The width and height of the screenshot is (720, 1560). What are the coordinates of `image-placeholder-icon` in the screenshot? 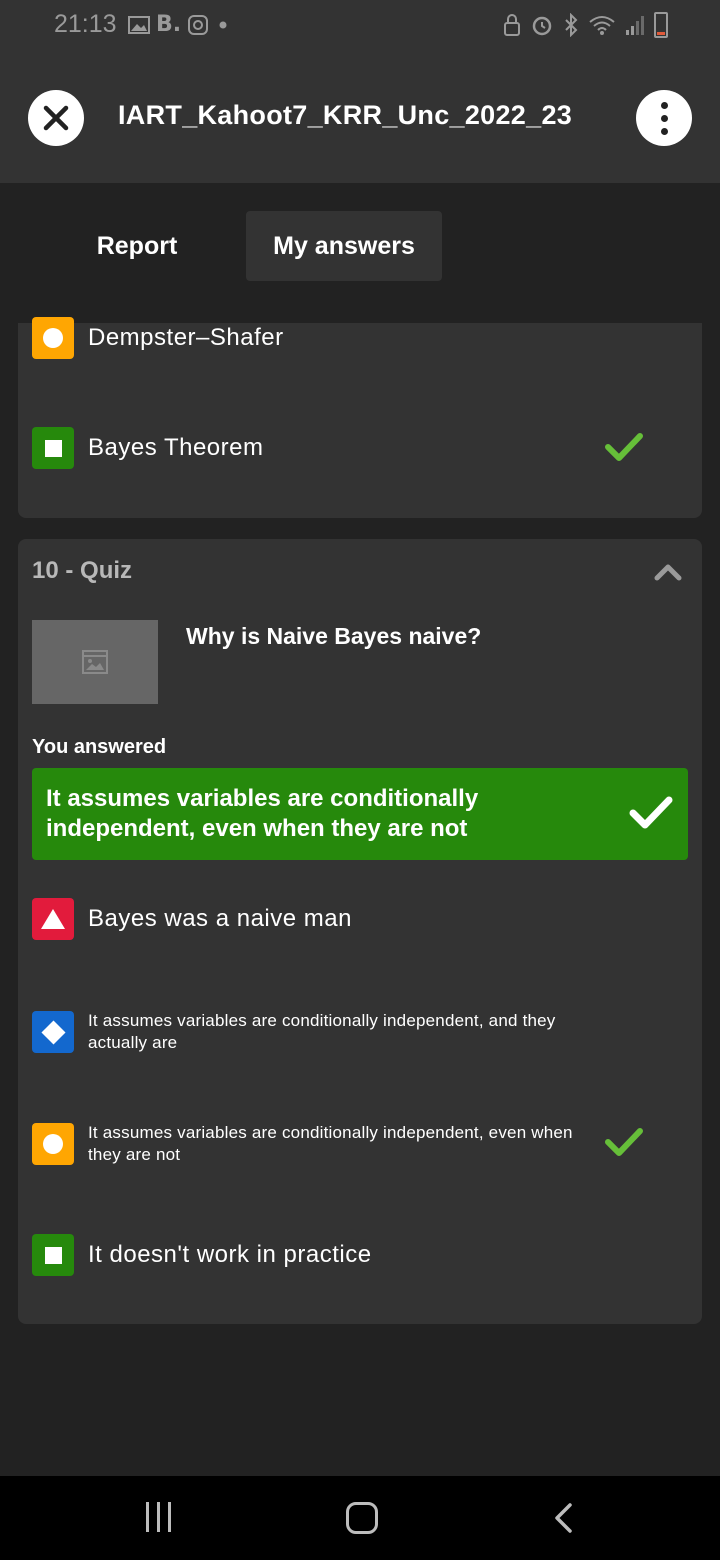 It's located at (95, 662).